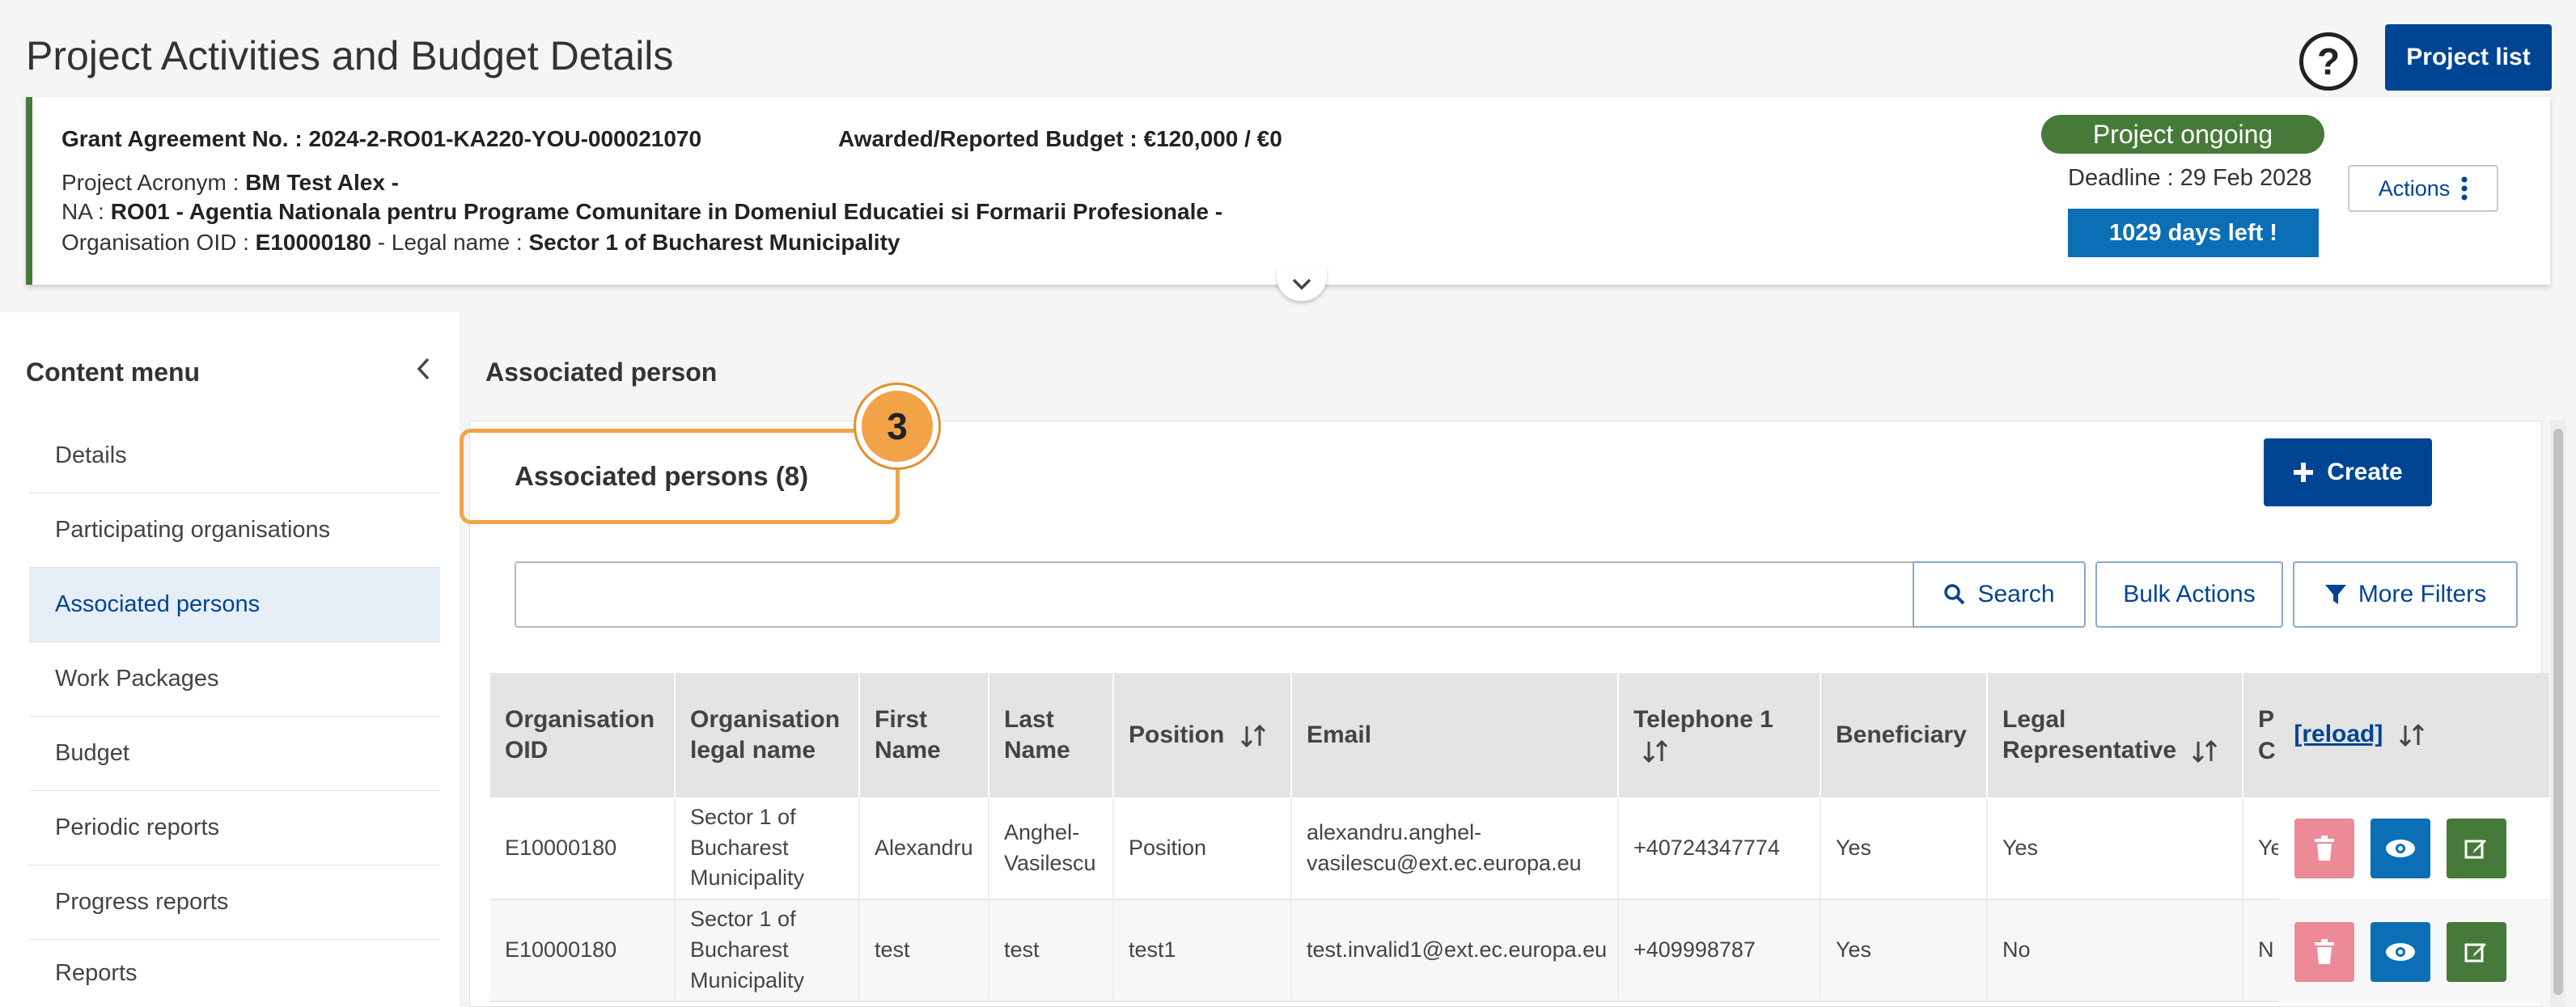  What do you see at coordinates (2190, 178) in the screenshot?
I see `project-deadline: Deadline : 29 Feb 2028` at bounding box center [2190, 178].